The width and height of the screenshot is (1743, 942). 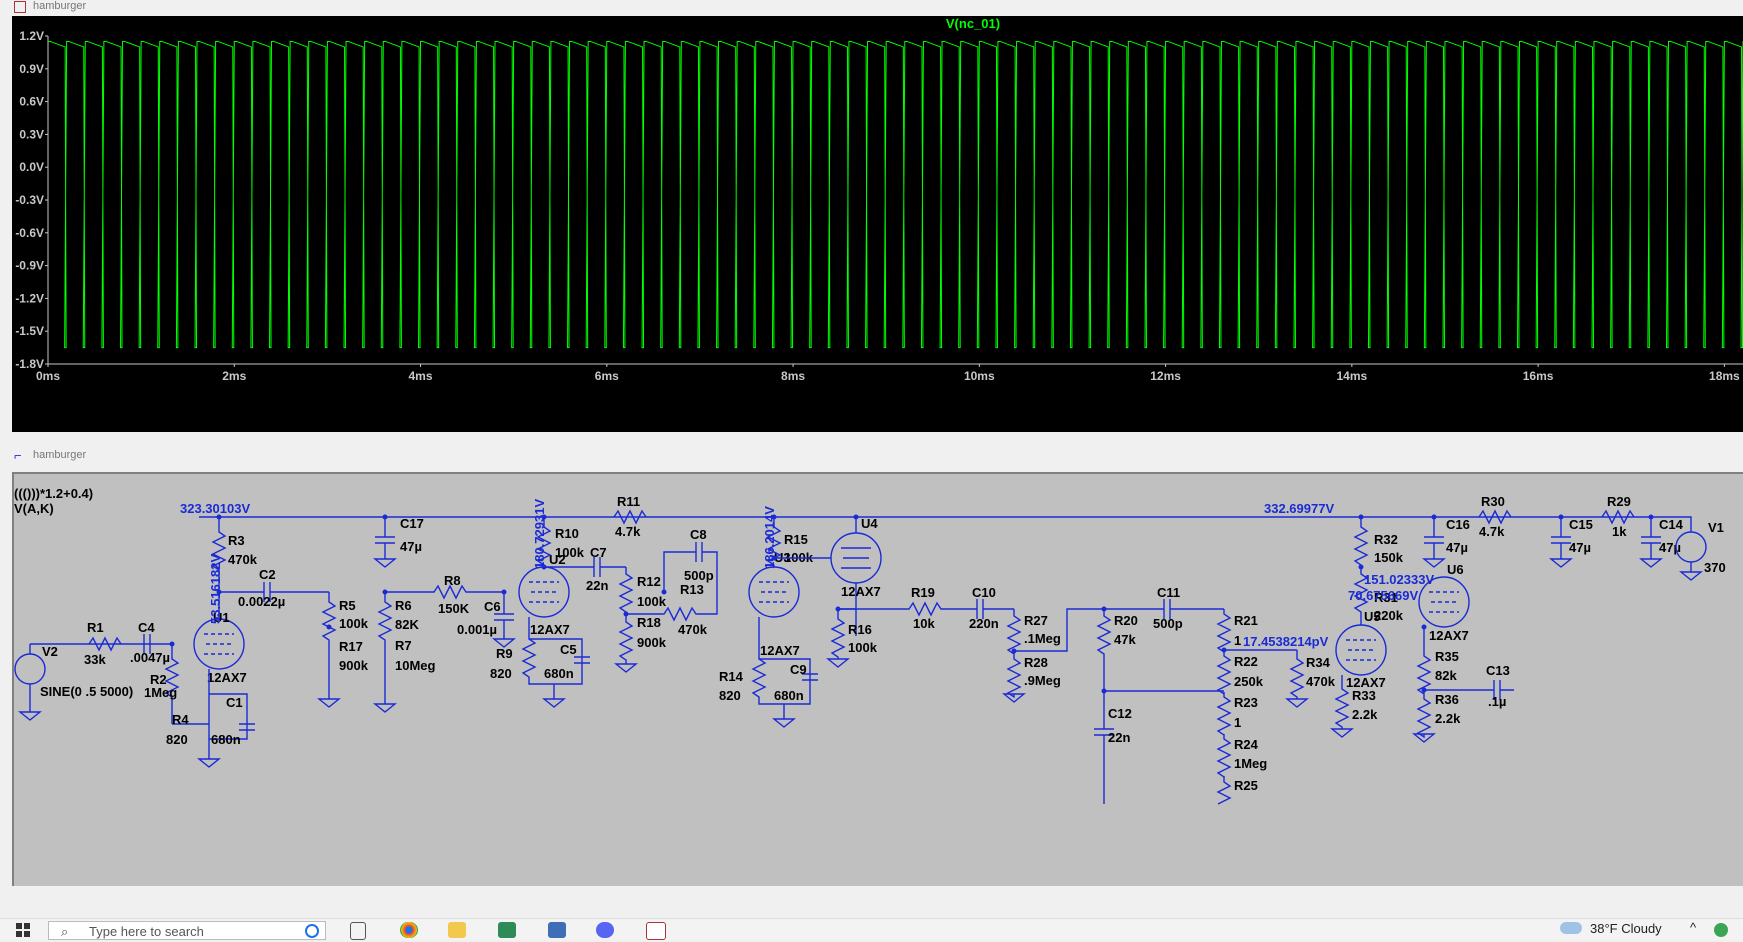 What do you see at coordinates (1693, 927) in the screenshot?
I see `chevron-up-icon: ^` at bounding box center [1693, 927].